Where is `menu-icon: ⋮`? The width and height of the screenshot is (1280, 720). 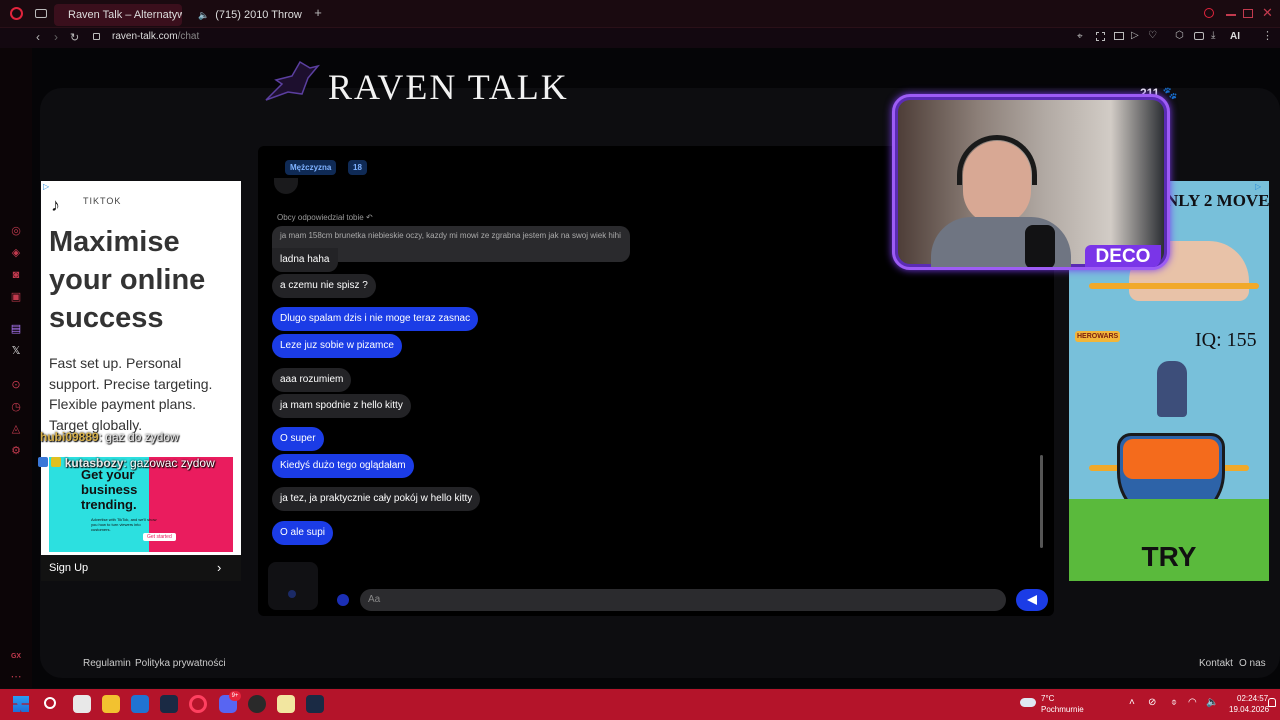
menu-icon: ⋮ is located at coordinates (1267, 35).